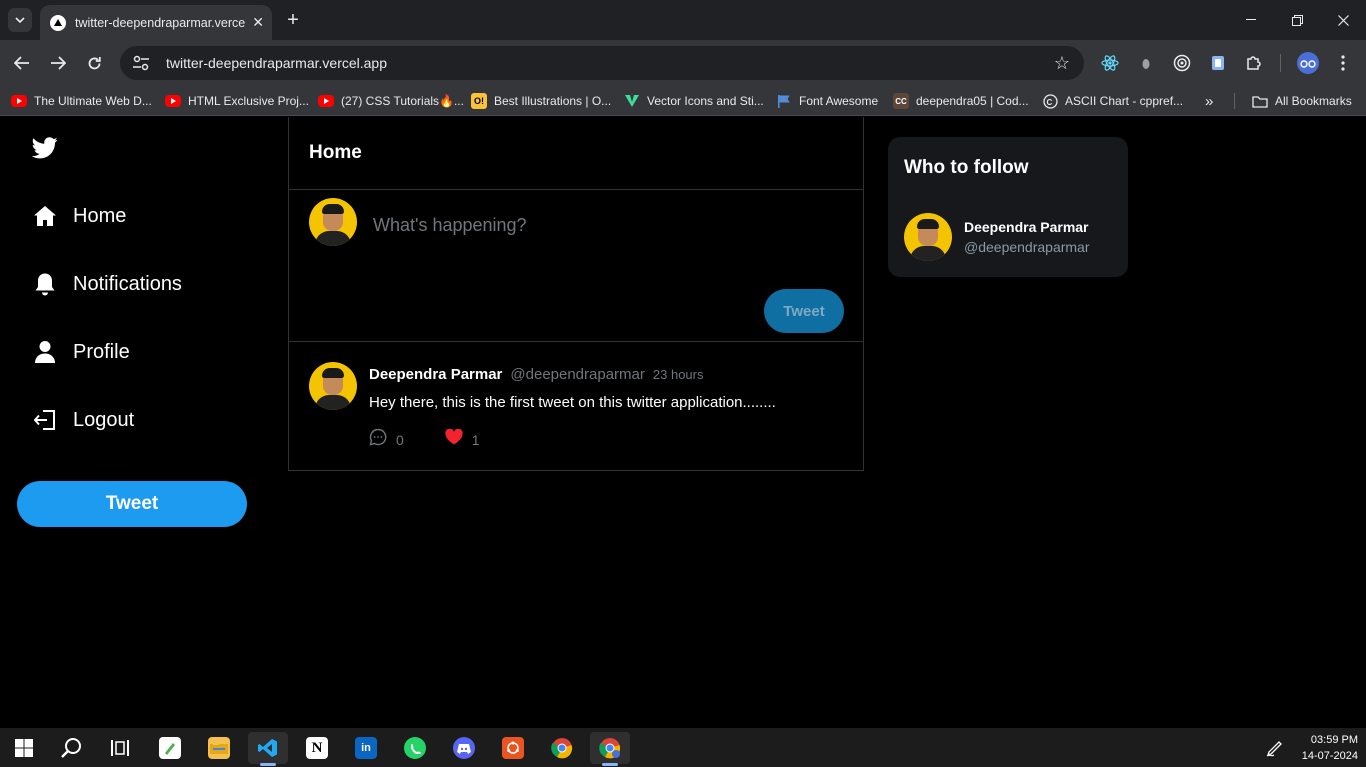 The width and height of the screenshot is (1366, 767). Describe the element at coordinates (1297, 20) in the screenshot. I see `restore-button` at that location.